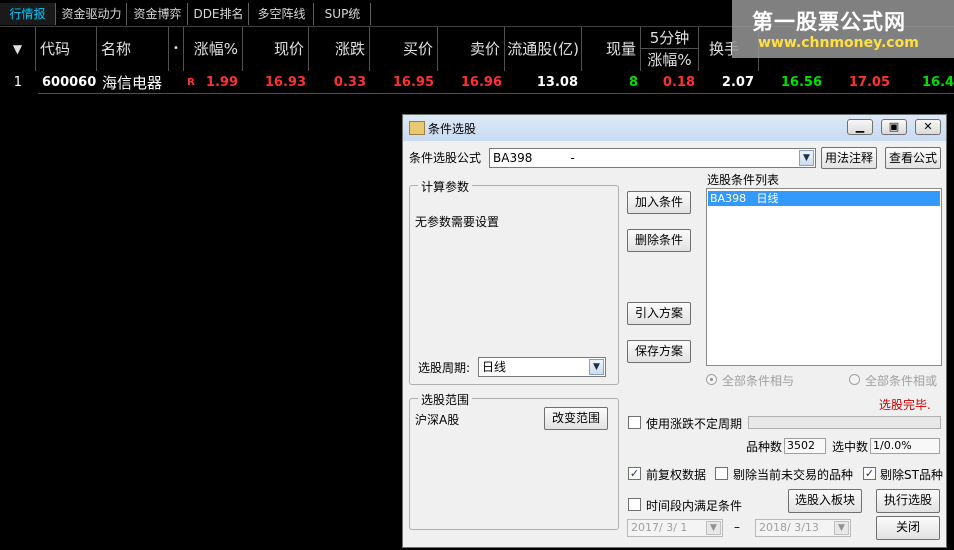  I want to click on row-bid: 16.95, so click(413, 82).